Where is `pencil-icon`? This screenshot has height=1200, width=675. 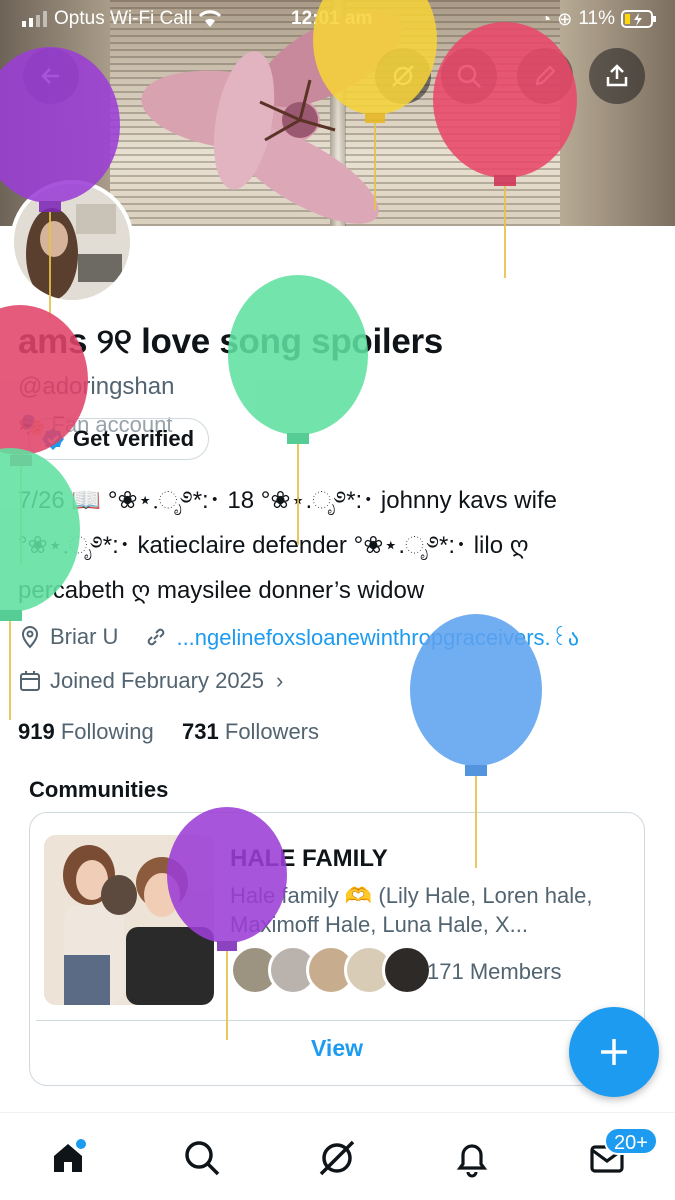 pencil-icon is located at coordinates (545, 75).